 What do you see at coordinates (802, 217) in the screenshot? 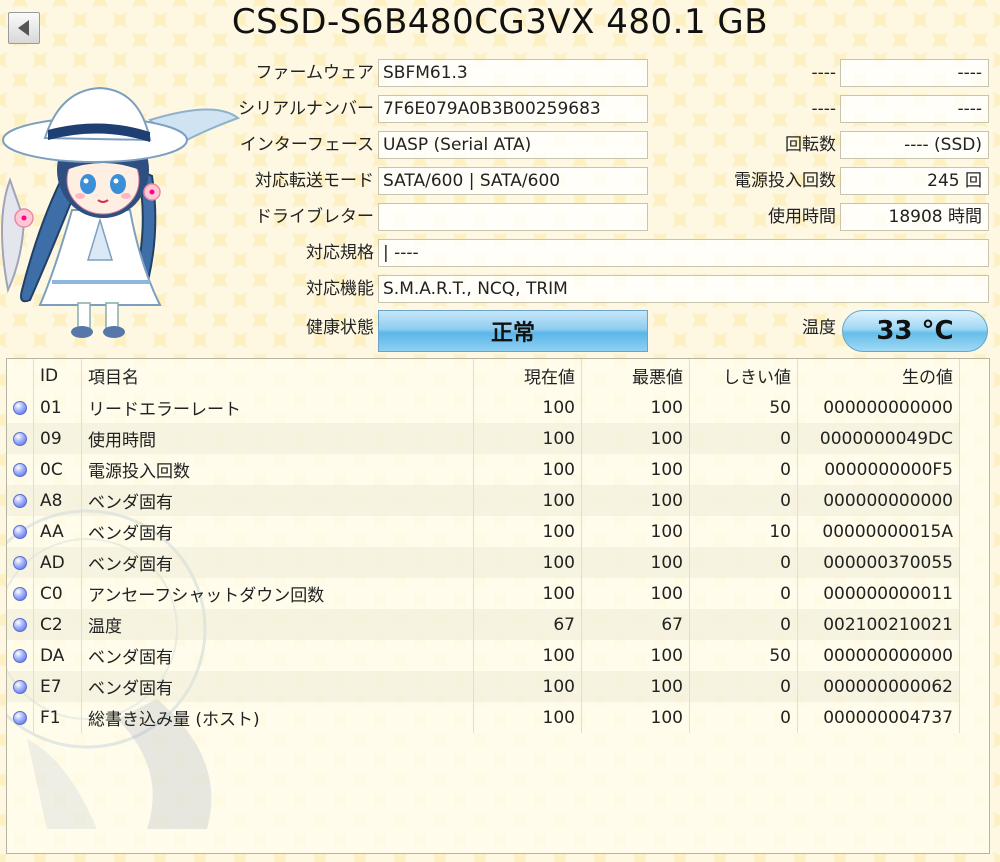
I see `power-on-hours-label: 使用時間` at bounding box center [802, 217].